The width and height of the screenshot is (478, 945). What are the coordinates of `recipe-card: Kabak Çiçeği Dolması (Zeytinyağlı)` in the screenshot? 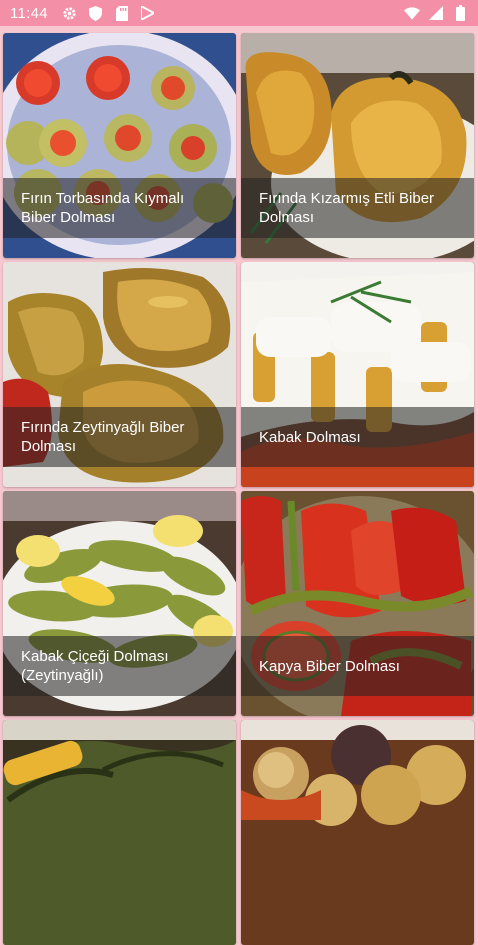 It's located at (119, 603).